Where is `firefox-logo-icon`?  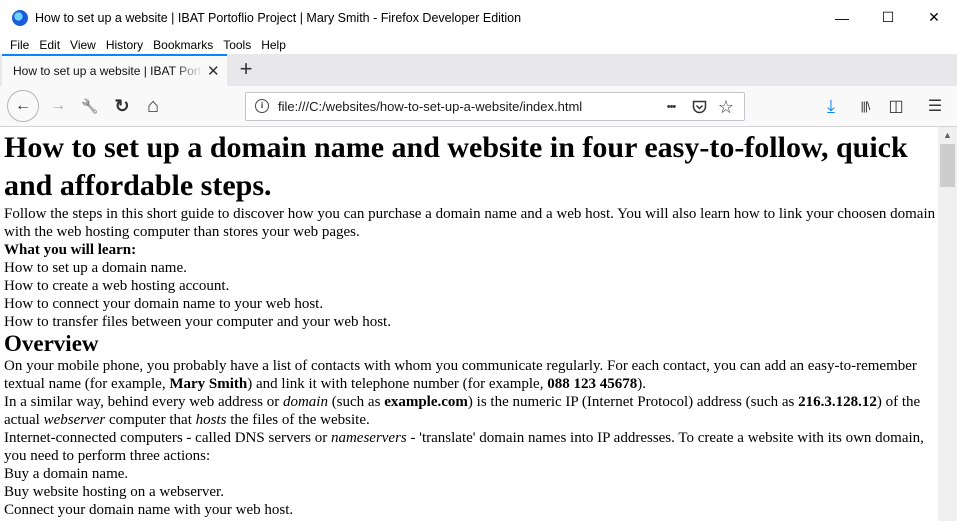 firefox-logo-icon is located at coordinates (20, 17).